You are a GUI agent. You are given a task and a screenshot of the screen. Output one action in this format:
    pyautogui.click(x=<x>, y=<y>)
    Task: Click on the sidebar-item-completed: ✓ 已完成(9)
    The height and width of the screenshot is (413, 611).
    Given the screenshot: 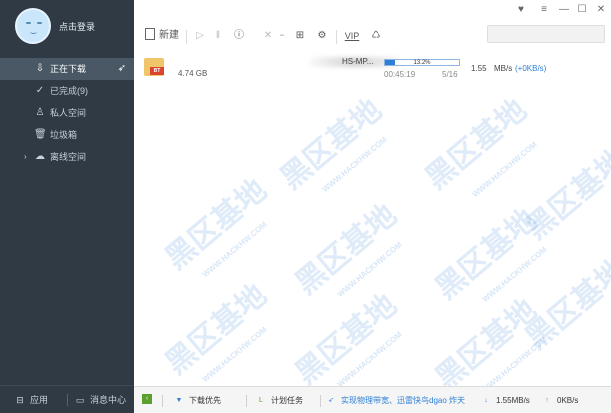 What is the action you would take?
    pyautogui.click(x=67, y=91)
    